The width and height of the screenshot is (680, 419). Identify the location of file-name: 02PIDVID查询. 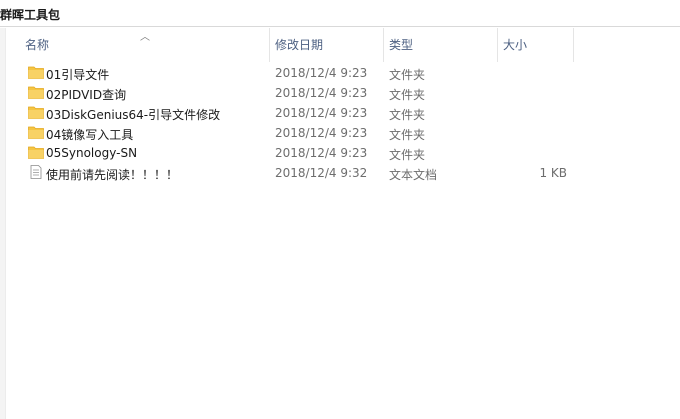
(86, 94).